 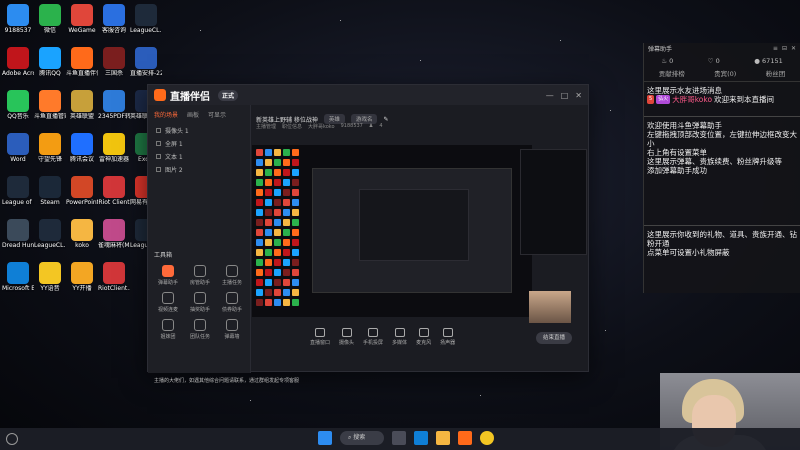 I want to click on tool-danmaku-wall: 弹幕墙, so click(x=232, y=329).